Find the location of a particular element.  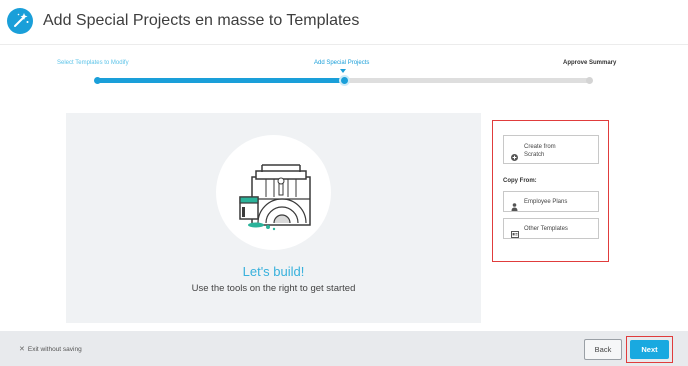

other-templates-button: Other Templates is located at coordinates (551, 228).